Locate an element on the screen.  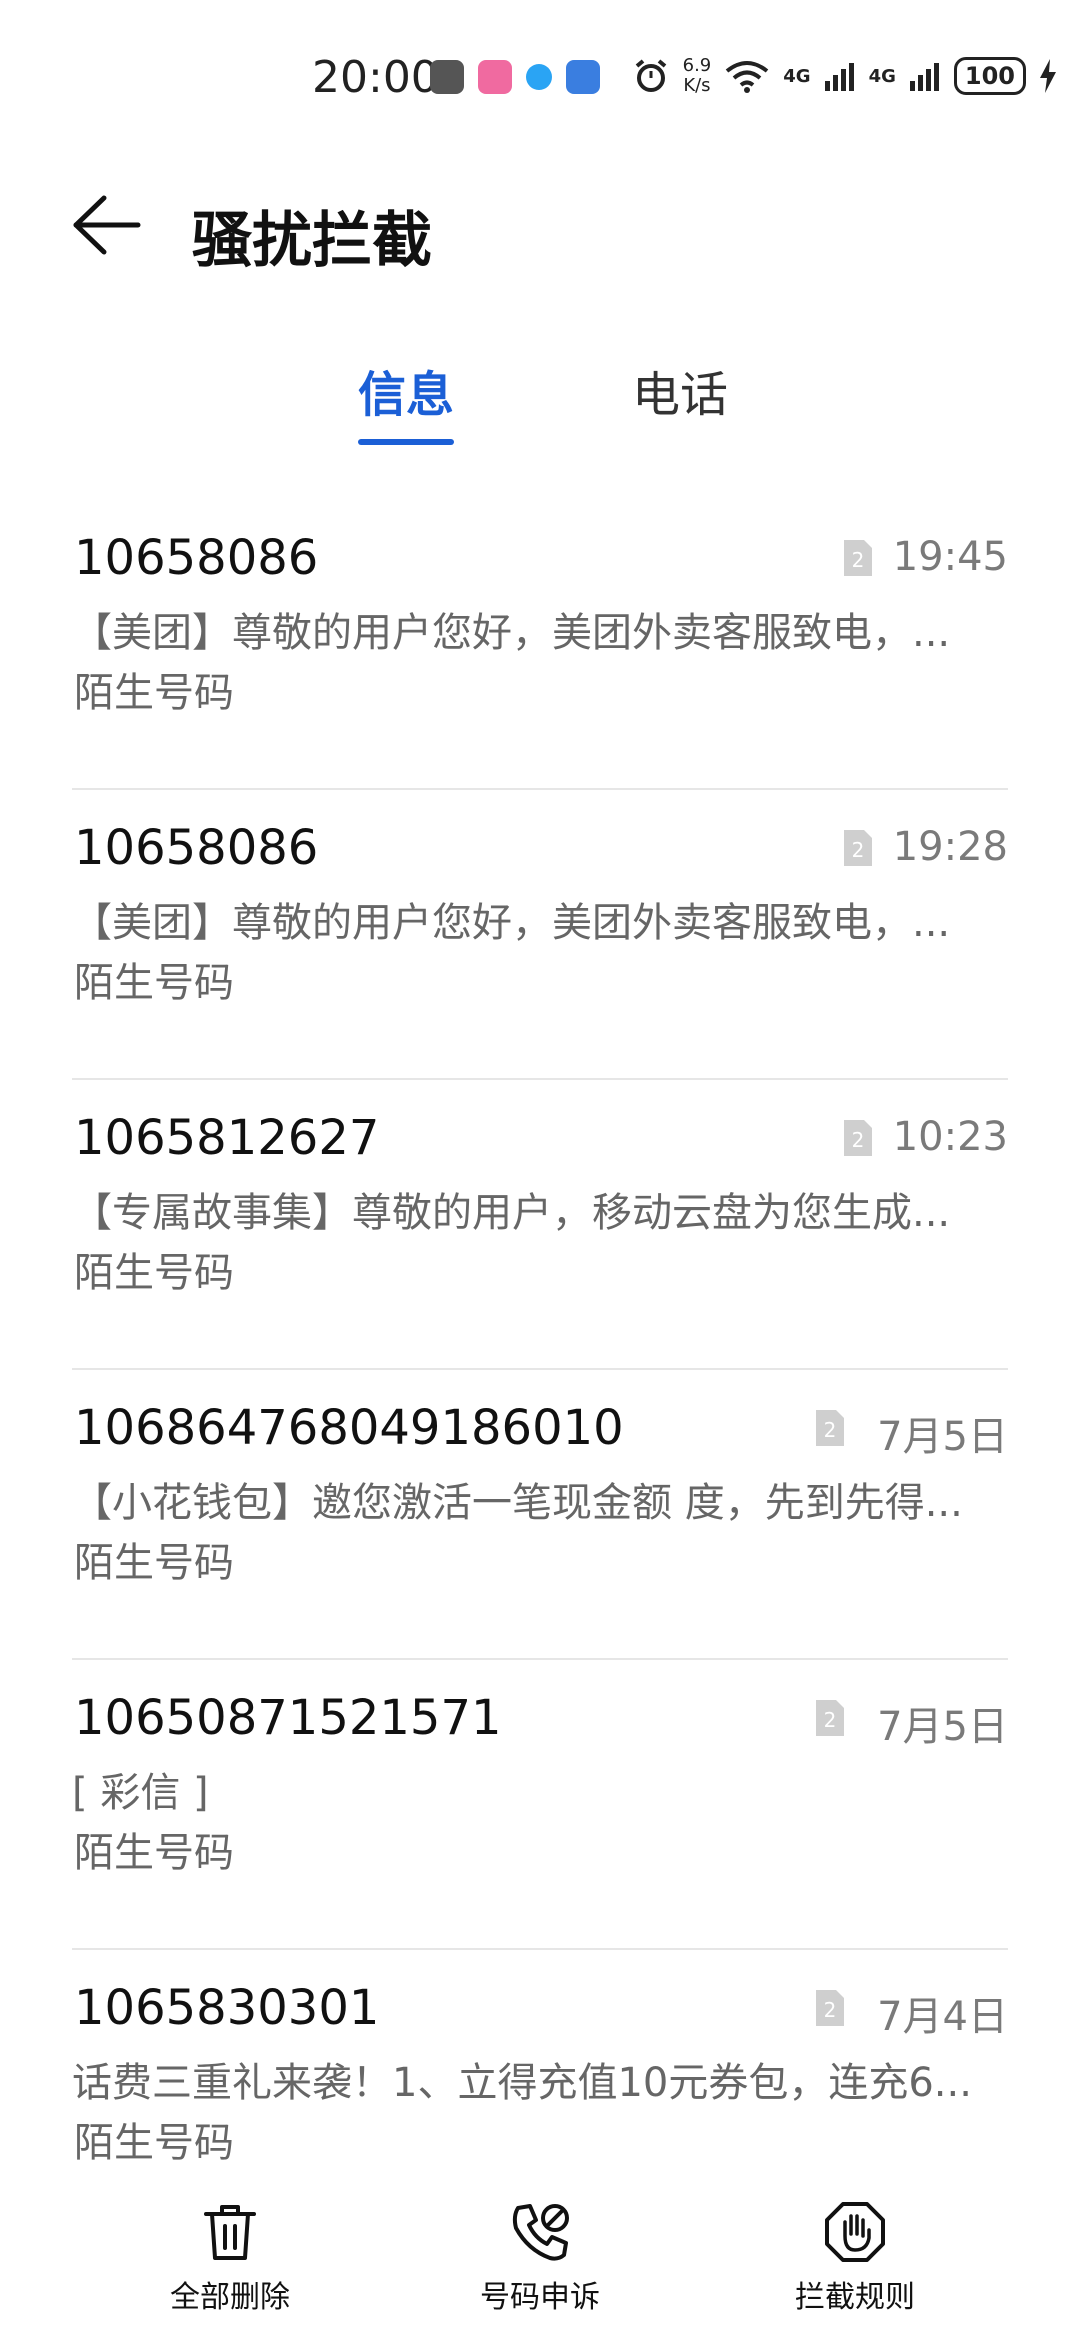
block-rules-label: 拦截规则 is located at coordinates (855, 2297).